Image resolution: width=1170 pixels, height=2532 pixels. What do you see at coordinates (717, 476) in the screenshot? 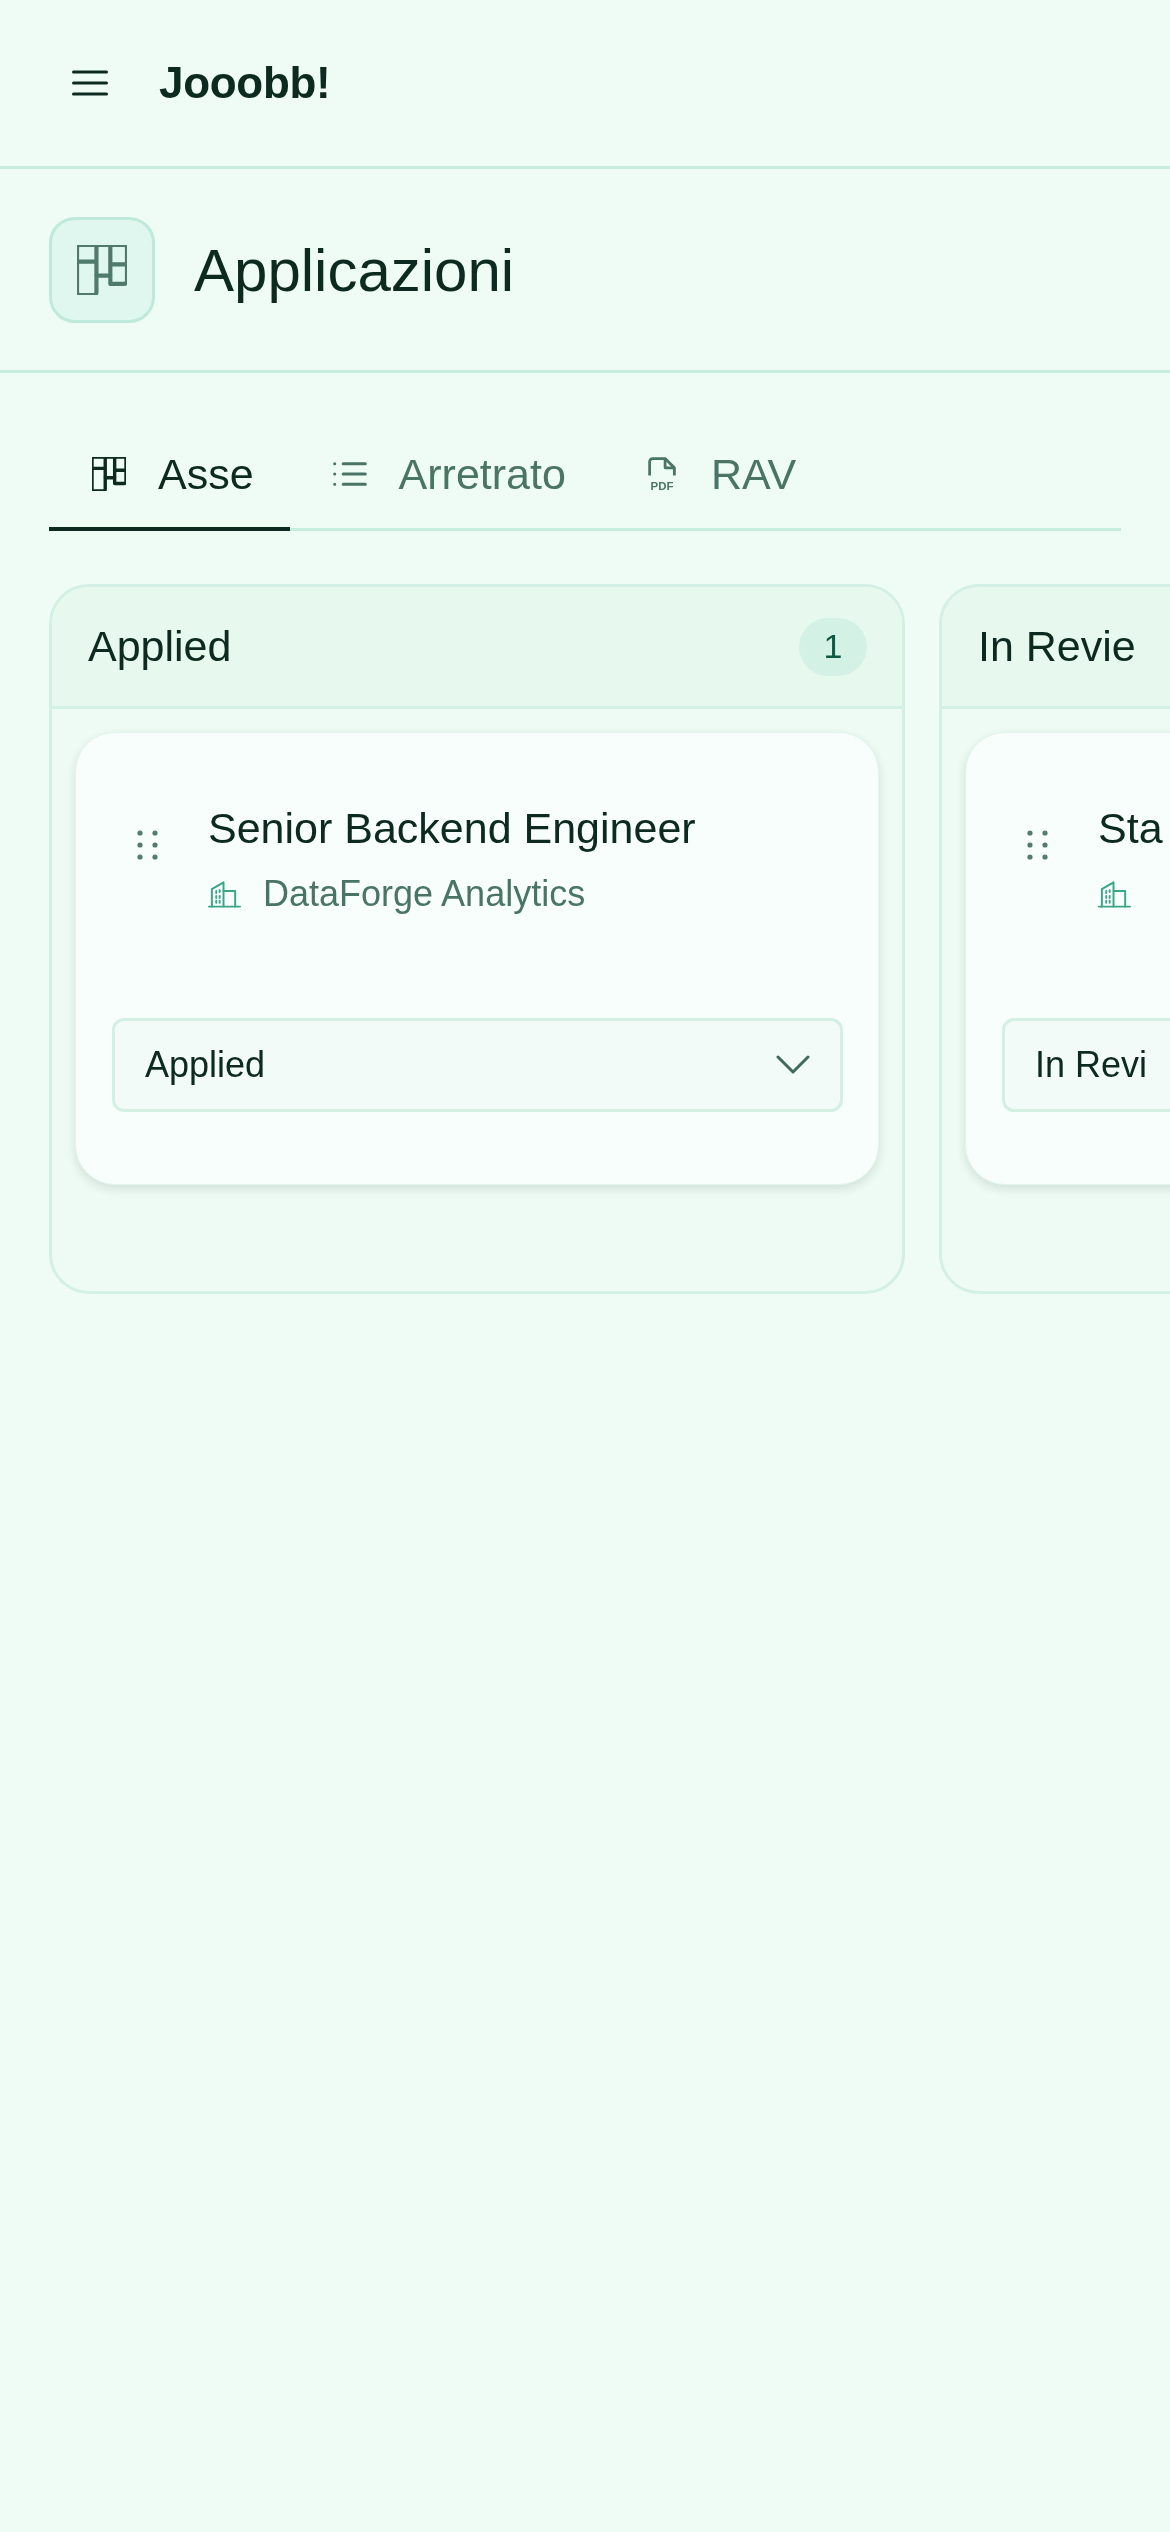
I see `tab: PDF RAV` at bounding box center [717, 476].